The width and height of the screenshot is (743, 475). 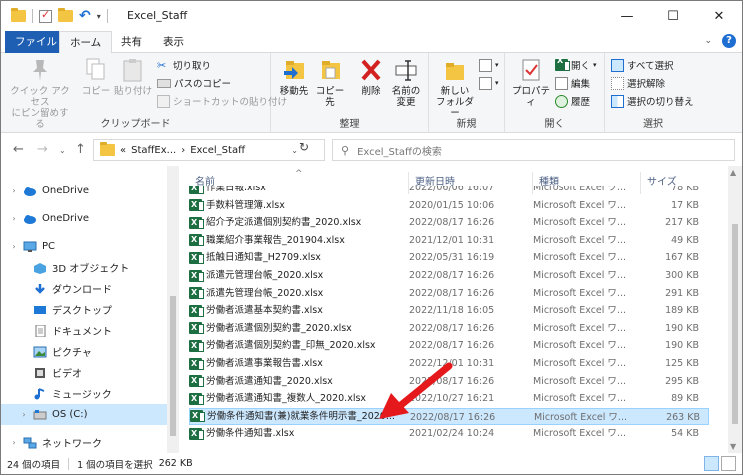 What do you see at coordinates (96, 77) in the screenshot?
I see `copy-button: コピー` at bounding box center [96, 77].